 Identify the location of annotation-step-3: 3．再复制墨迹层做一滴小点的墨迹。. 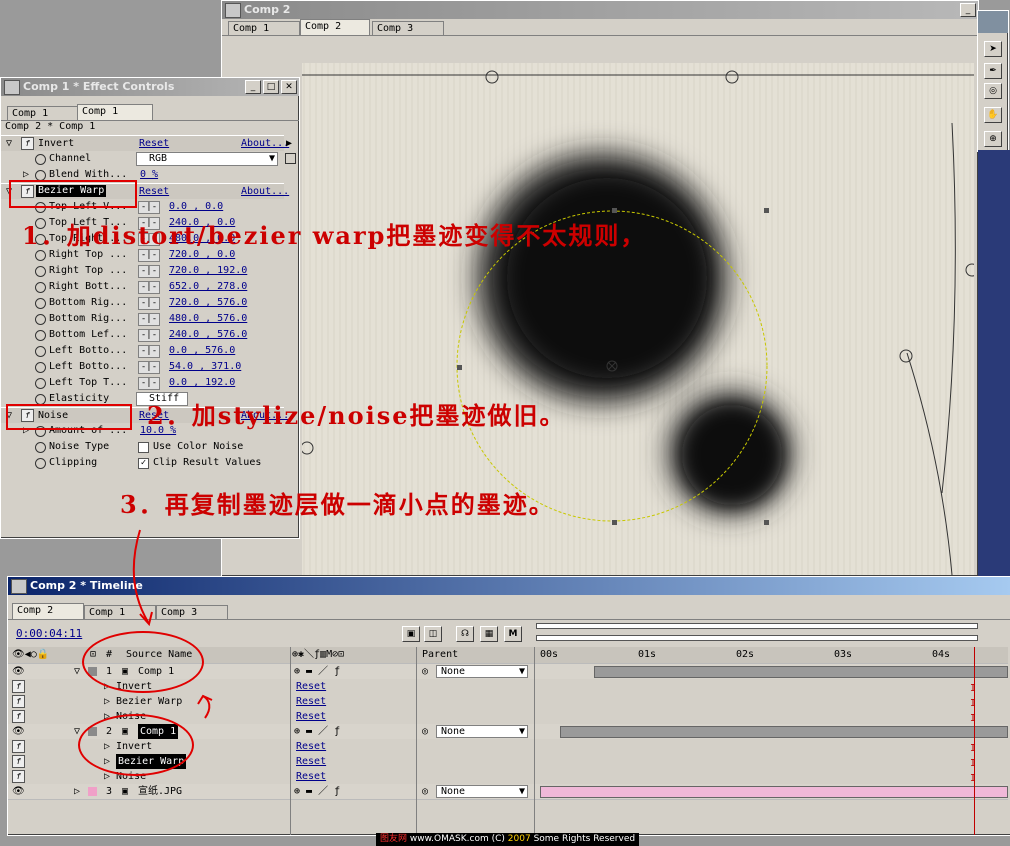
(337, 504).